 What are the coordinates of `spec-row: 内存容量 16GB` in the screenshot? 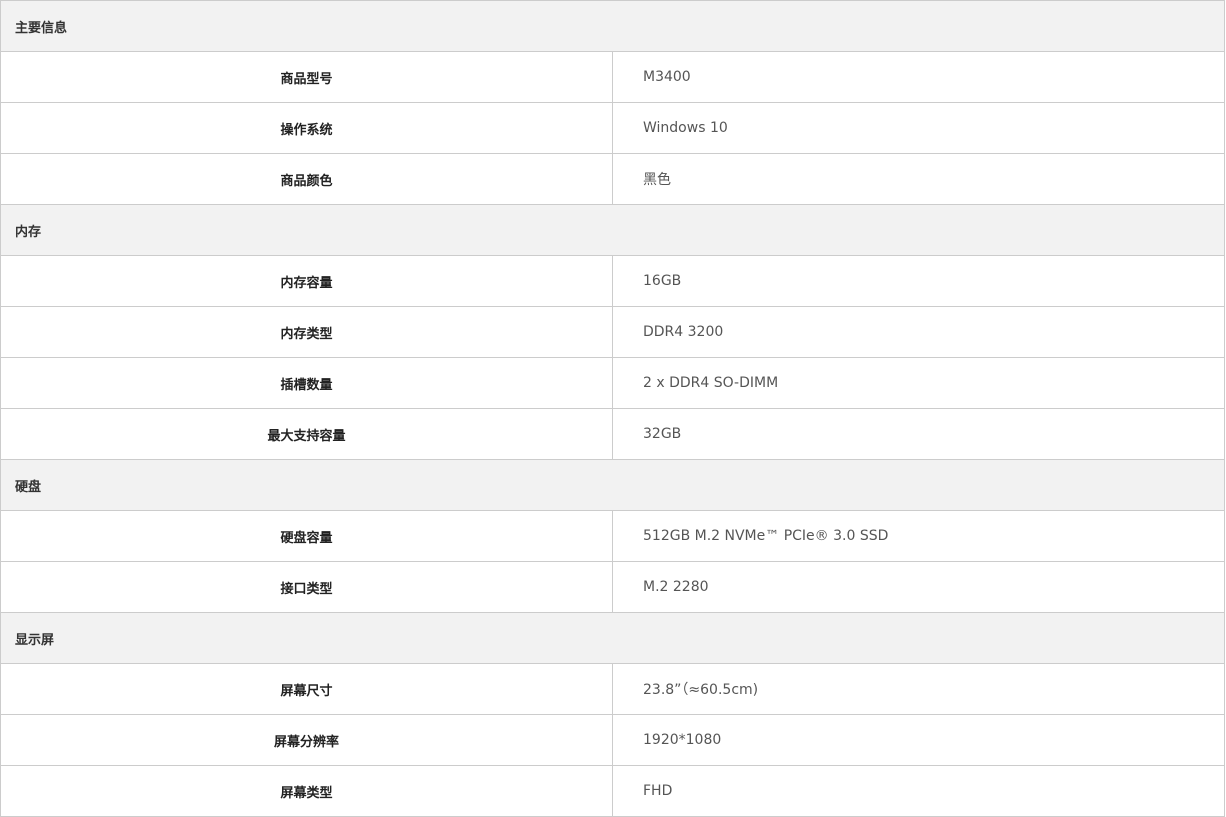 It's located at (612, 281).